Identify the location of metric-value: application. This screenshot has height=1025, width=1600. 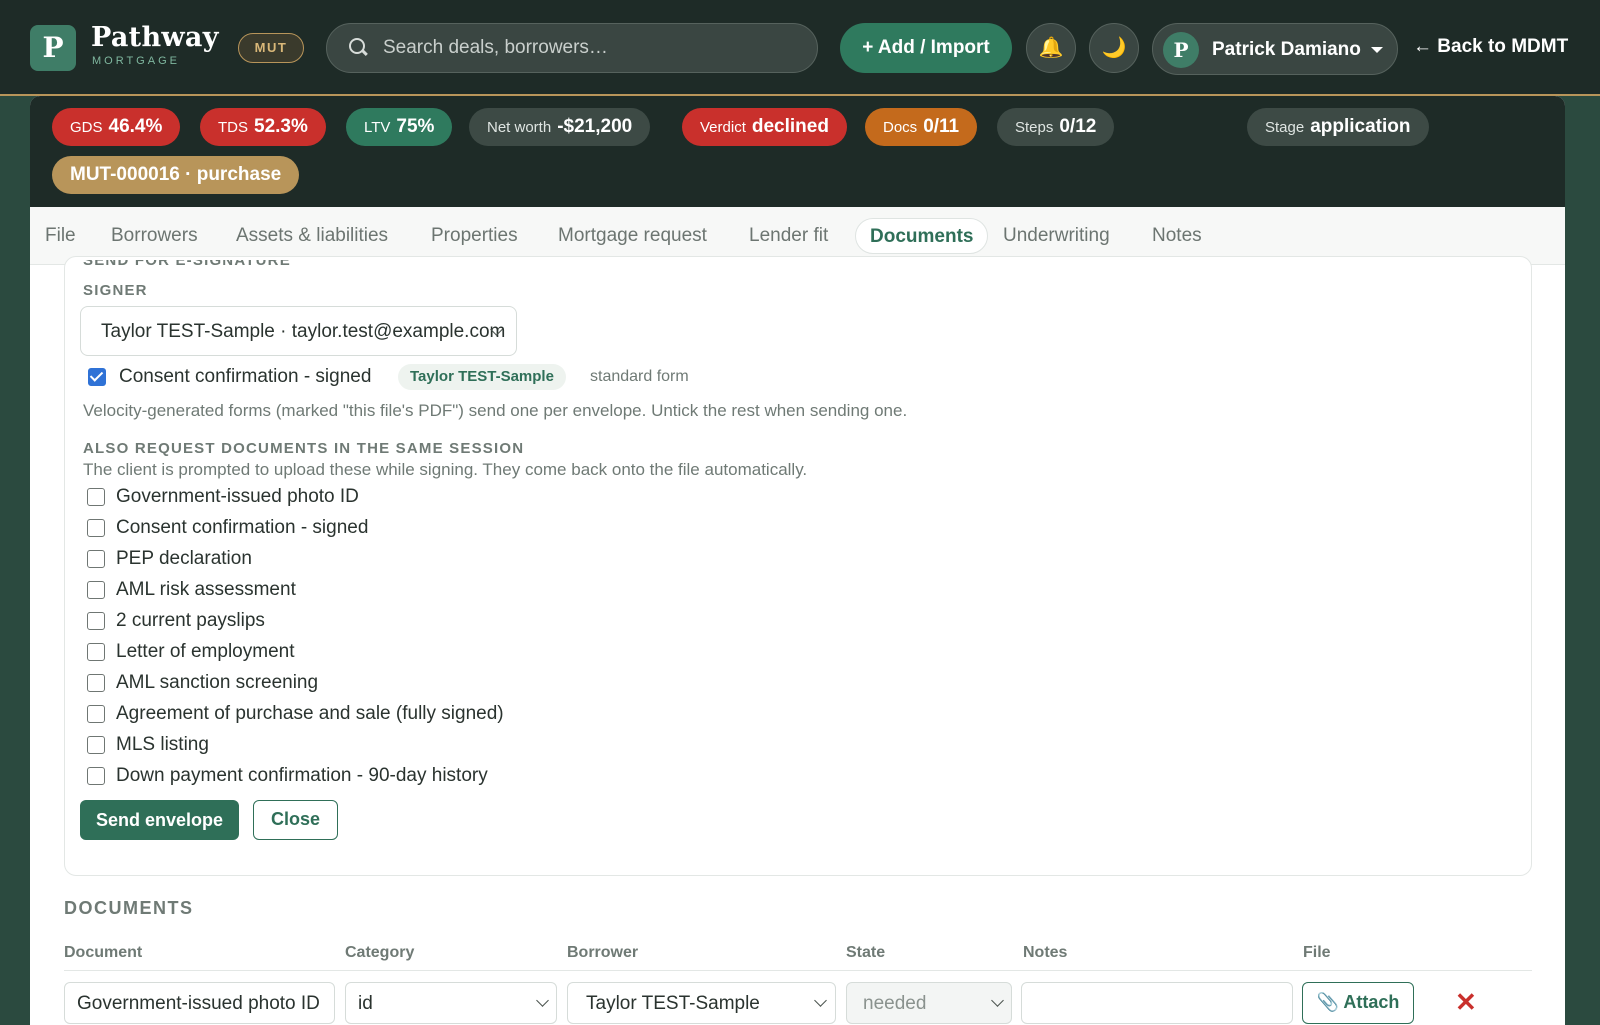
(1360, 126).